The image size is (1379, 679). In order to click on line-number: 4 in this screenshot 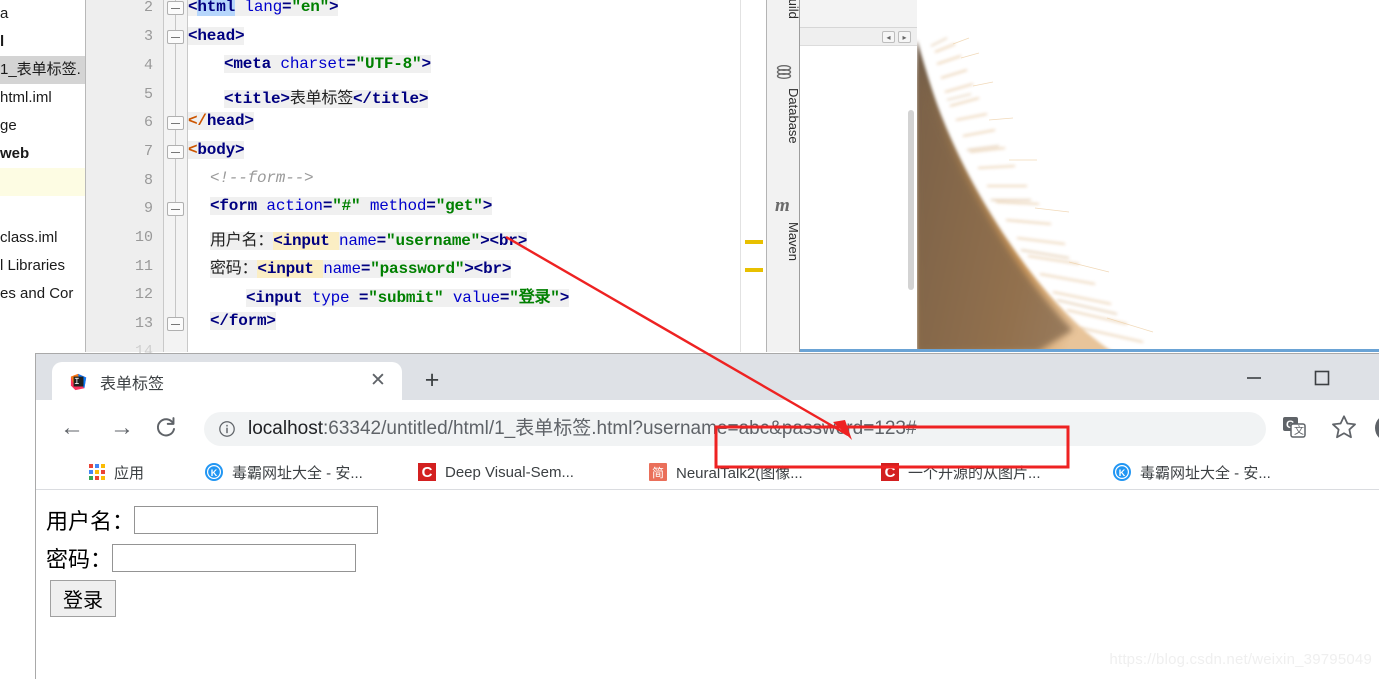, I will do `click(148, 65)`.